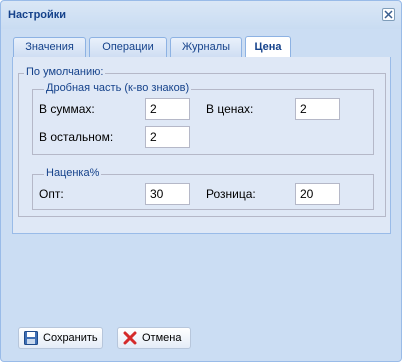 This screenshot has height=362, width=402. Describe the element at coordinates (67, 109) in the screenshot. I see `sums-label: В суммах:` at that location.